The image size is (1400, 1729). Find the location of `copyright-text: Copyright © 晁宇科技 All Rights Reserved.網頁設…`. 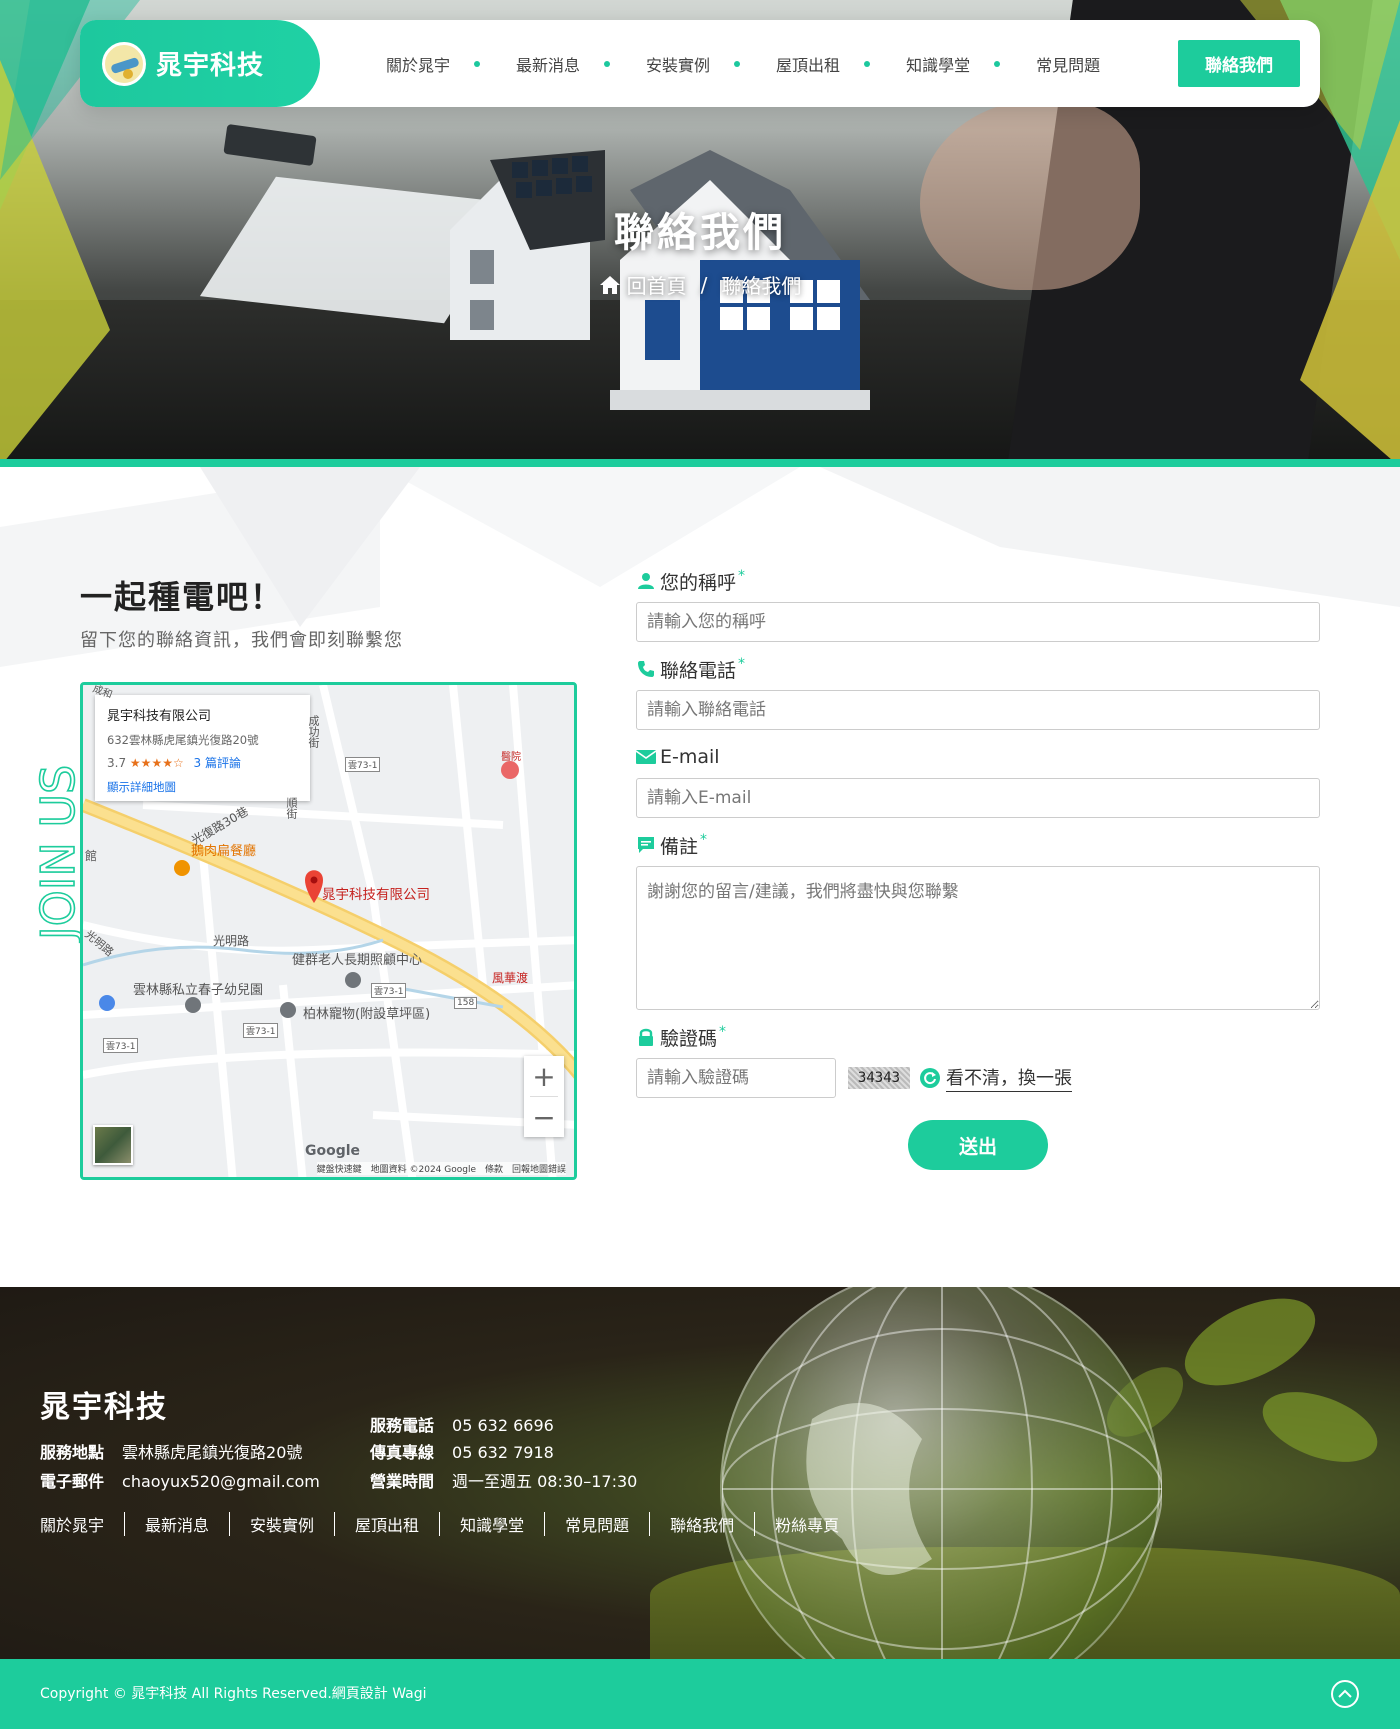

copyright-text: Copyright © 晁宇科技 All Rights Reserved.網頁設… is located at coordinates (233, 1694).